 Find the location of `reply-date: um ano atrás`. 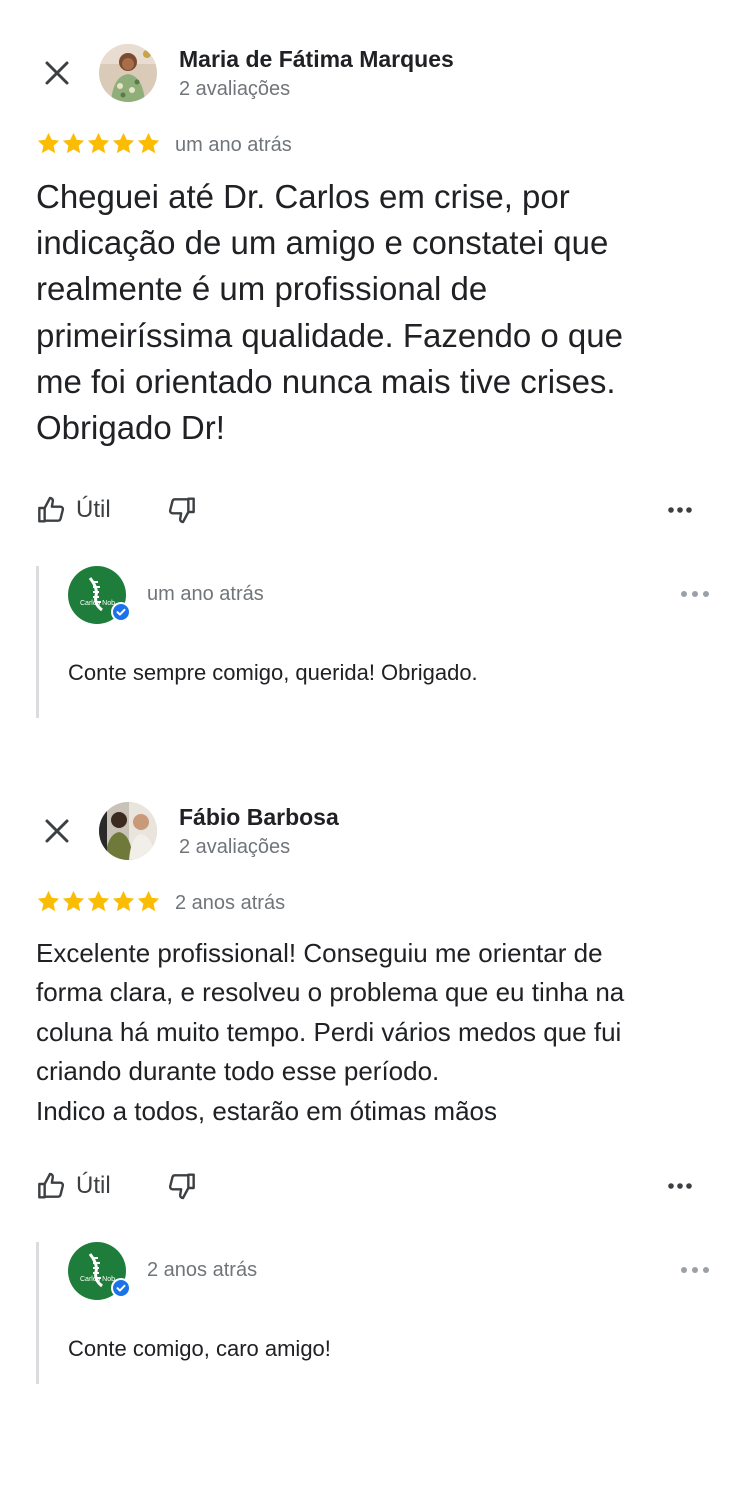

reply-date: um ano atrás is located at coordinates (205, 594).